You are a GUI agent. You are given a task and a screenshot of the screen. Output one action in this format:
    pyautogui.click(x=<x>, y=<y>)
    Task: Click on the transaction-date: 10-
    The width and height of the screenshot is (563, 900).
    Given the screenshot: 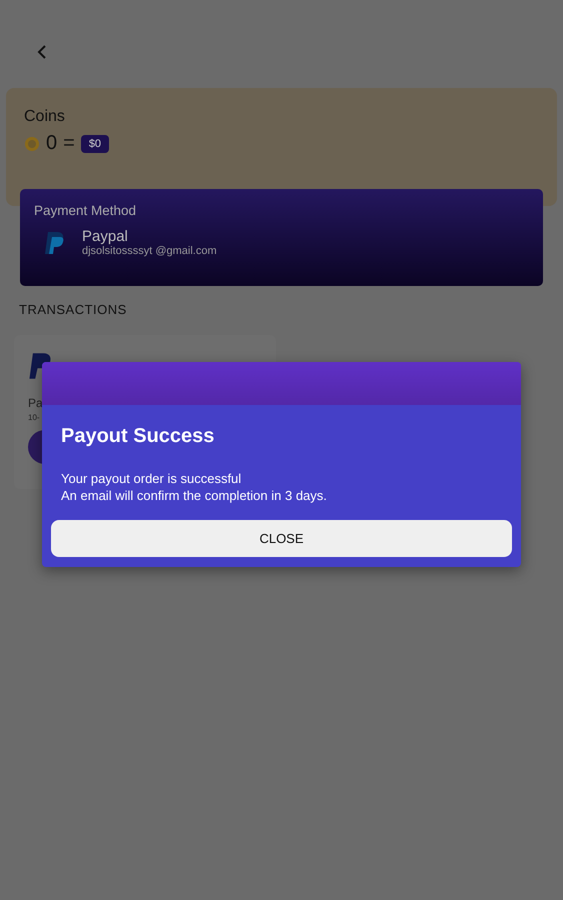 What is the action you would take?
    pyautogui.click(x=34, y=417)
    